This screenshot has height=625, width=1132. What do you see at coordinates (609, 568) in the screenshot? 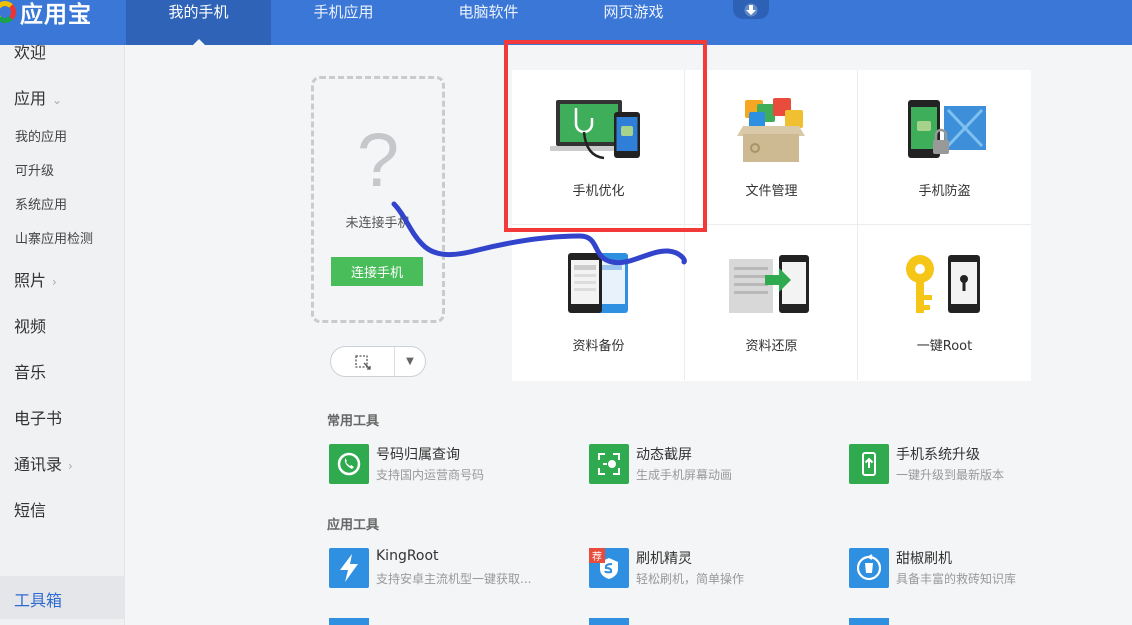
I see `flash-wizard-icon: 荐` at bounding box center [609, 568].